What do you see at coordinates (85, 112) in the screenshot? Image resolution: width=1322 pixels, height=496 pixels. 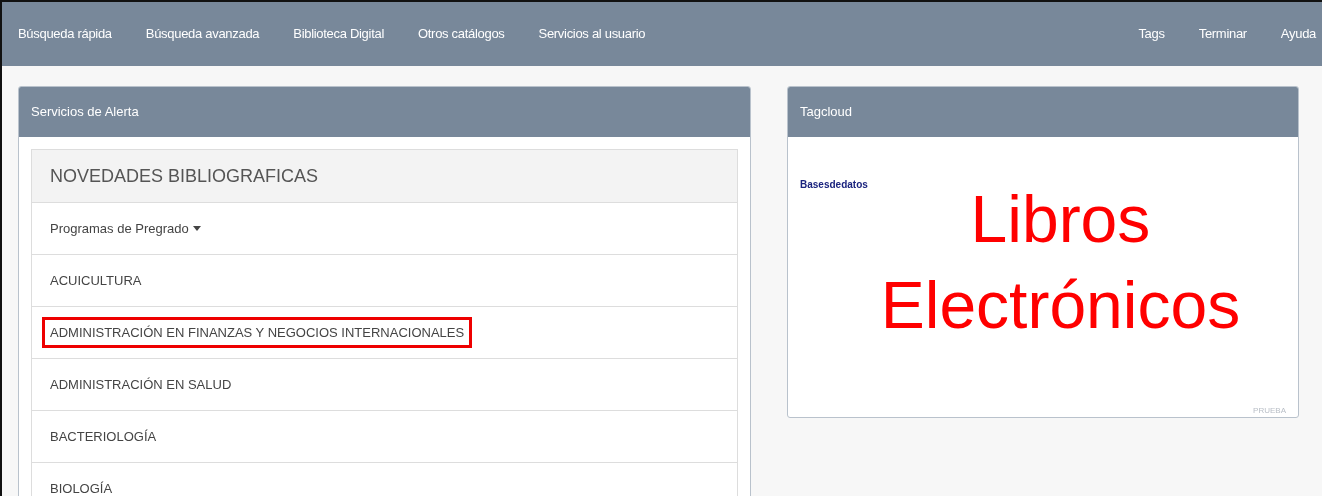 I see `panel-title: Servicios de Alerta` at bounding box center [85, 112].